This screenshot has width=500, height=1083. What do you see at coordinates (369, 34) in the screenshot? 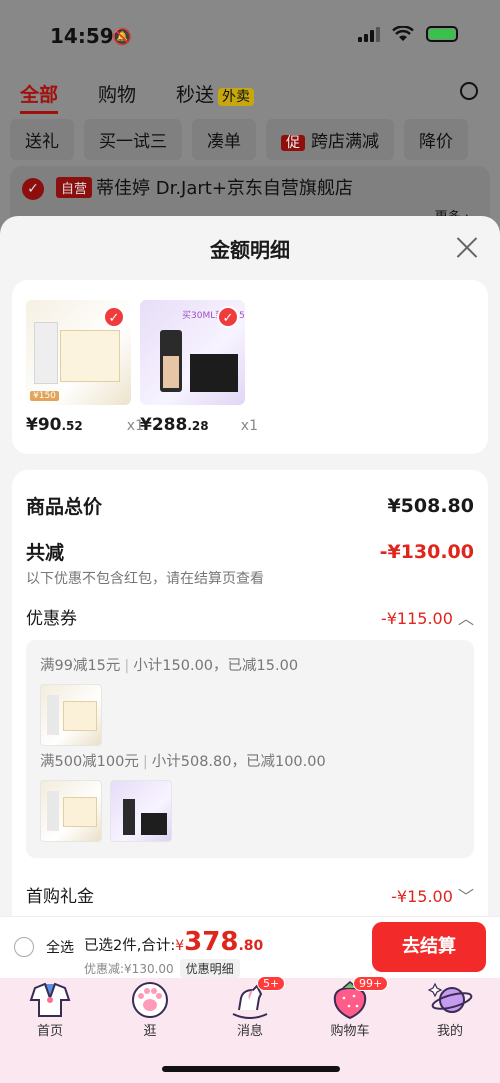
I see `signal-icon` at bounding box center [369, 34].